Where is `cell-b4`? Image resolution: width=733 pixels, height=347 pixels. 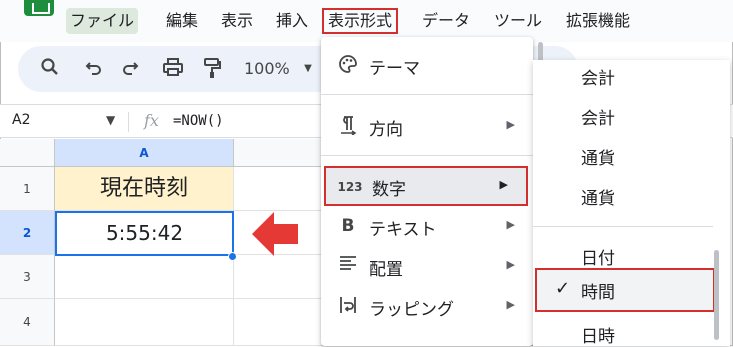 cell-b4 is located at coordinates (284, 322).